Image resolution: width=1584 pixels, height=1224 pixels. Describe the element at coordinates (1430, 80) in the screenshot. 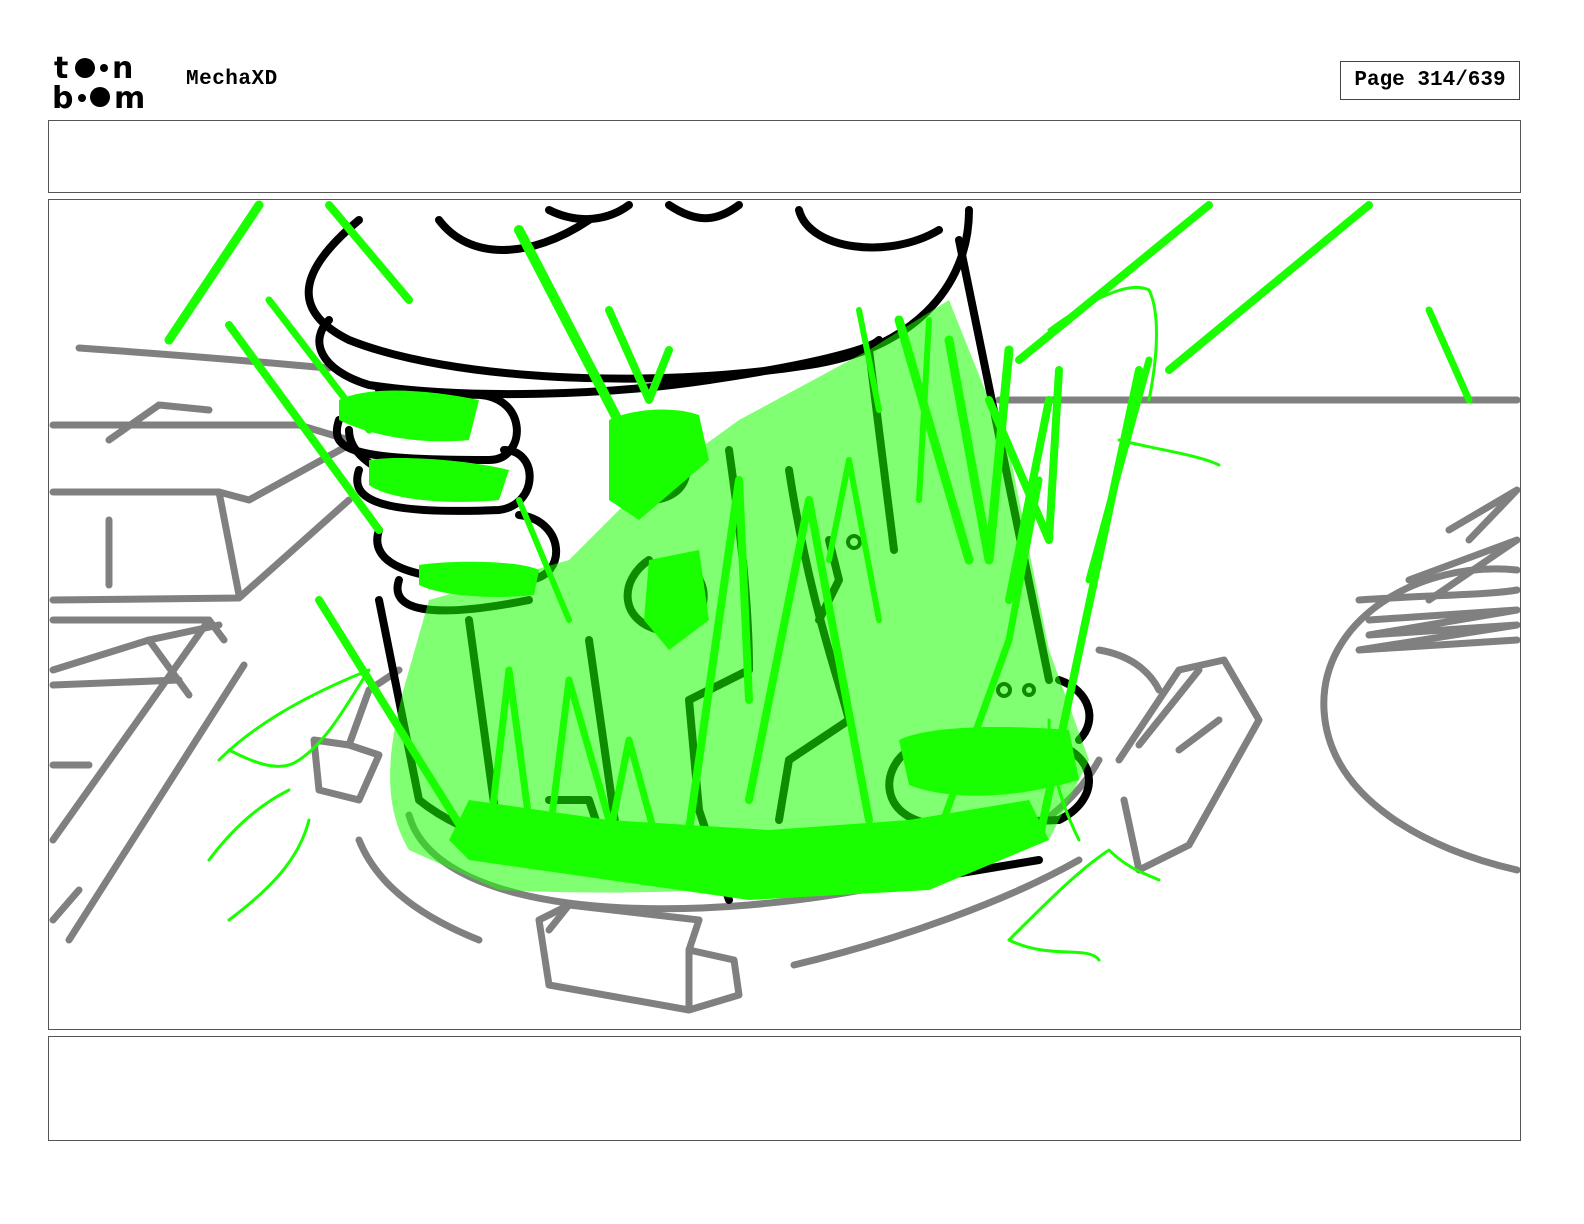

I see `page-indicator: Page 314/639` at that location.